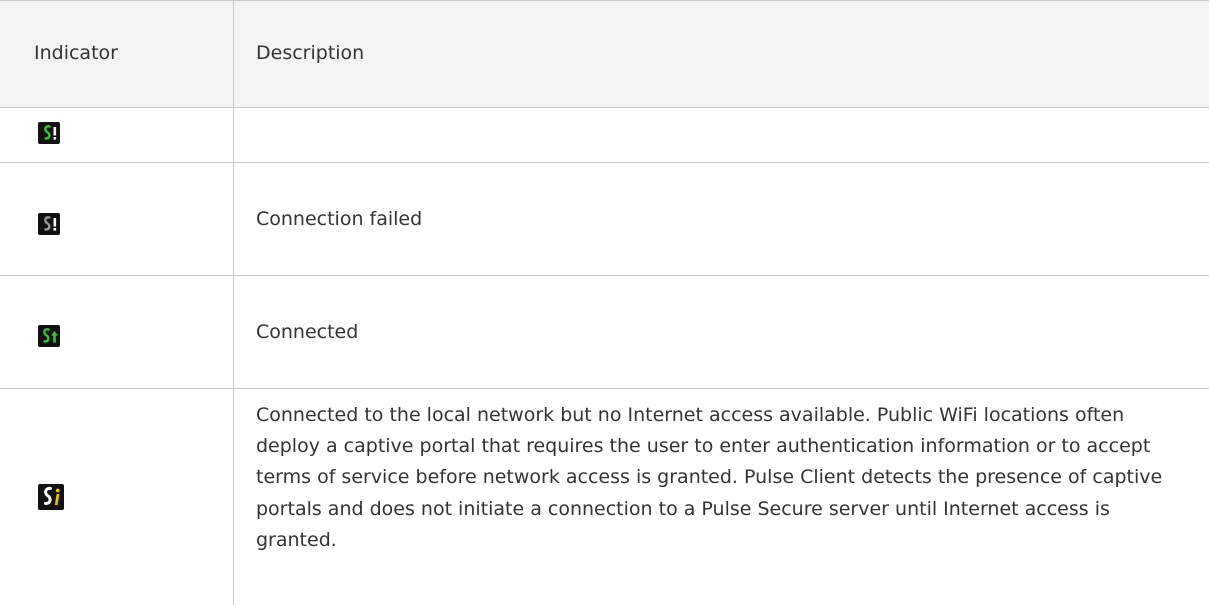 The image size is (1209, 605). Describe the element at coordinates (51, 497) in the screenshot. I see `pulse-captive-portal-icon` at that location.